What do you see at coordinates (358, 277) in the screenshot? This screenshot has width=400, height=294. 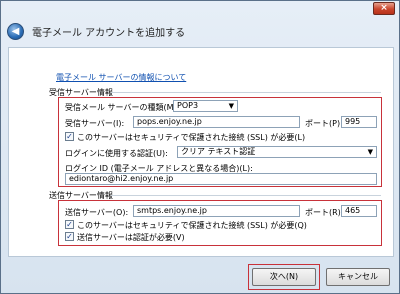 I see `cancel-button: キャンセル` at bounding box center [358, 277].